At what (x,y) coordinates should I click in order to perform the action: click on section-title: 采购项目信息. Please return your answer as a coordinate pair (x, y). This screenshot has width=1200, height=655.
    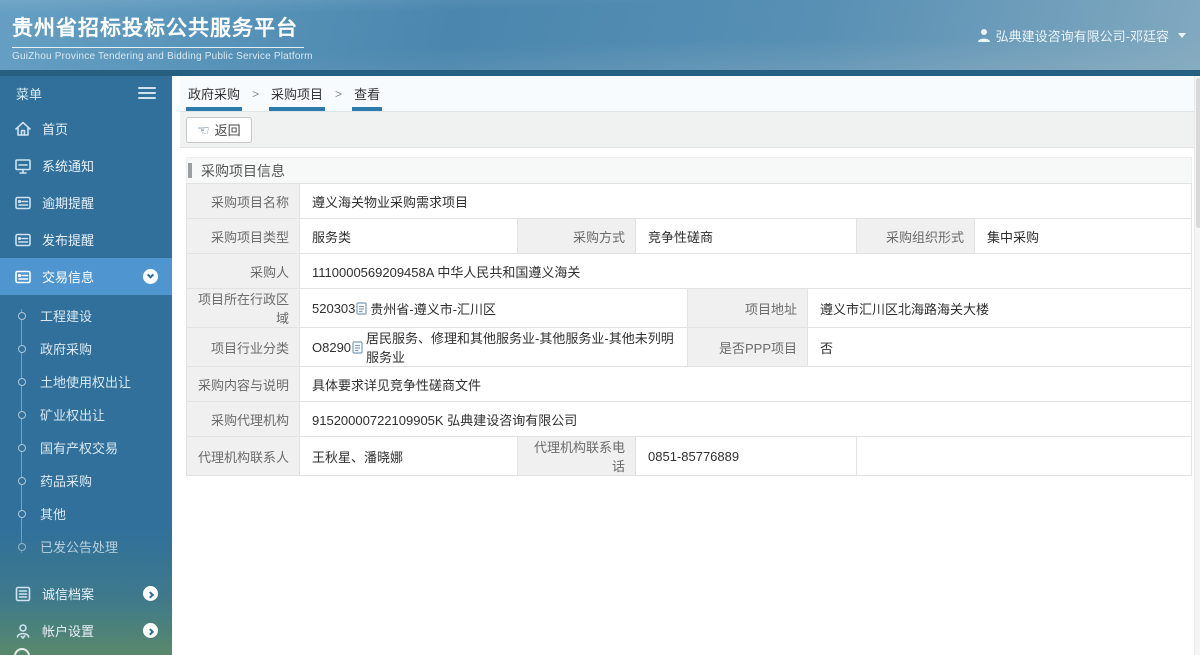
    Looking at the image, I should click on (243, 170).